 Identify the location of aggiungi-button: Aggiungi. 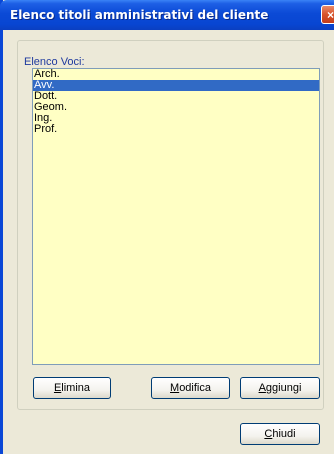
(280, 388).